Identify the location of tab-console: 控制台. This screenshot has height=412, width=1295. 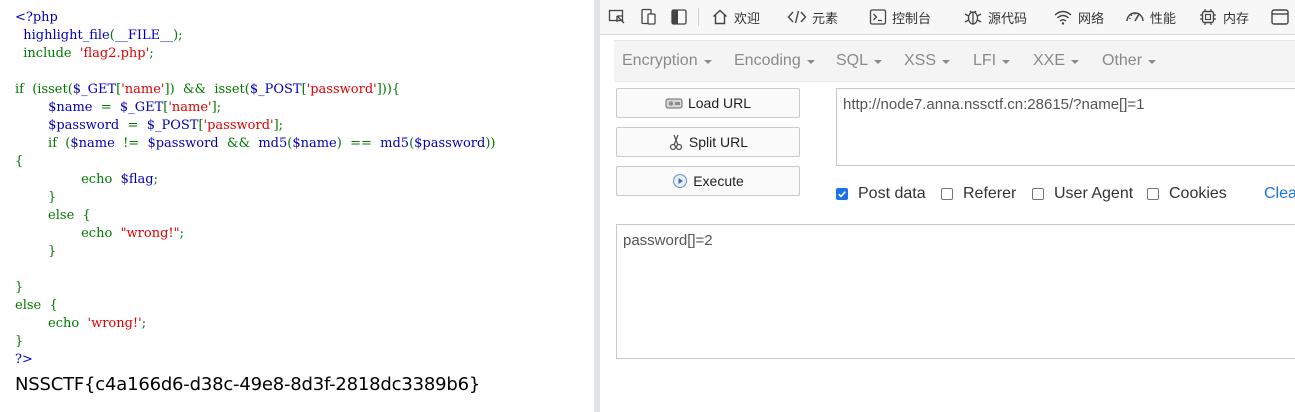
(900, 17).